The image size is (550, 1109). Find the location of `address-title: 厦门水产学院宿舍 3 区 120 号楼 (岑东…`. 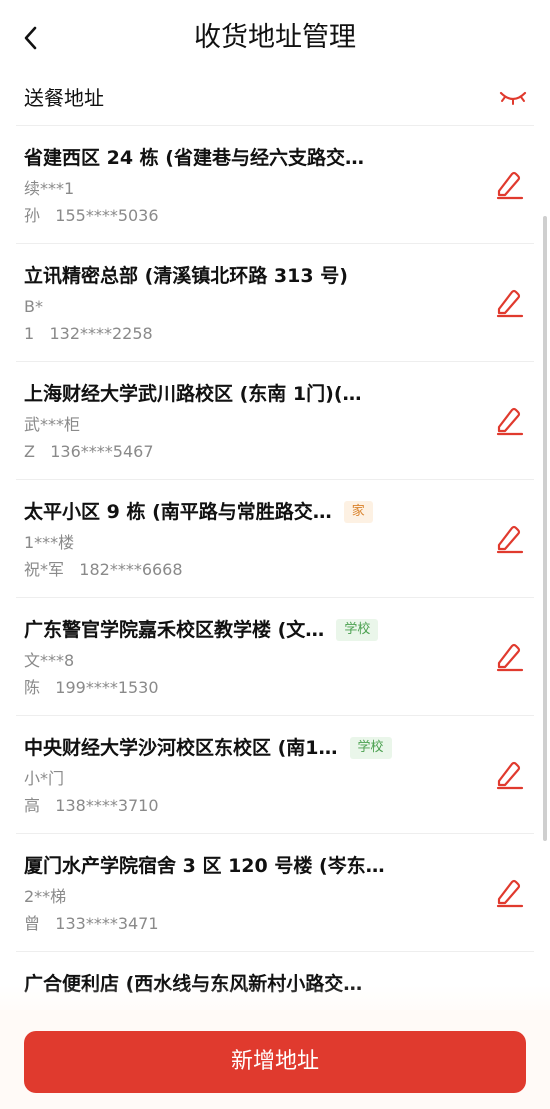

address-title: 厦门水产学院宿舍 3 区 120 号楼 (岑东… is located at coordinates (204, 866).